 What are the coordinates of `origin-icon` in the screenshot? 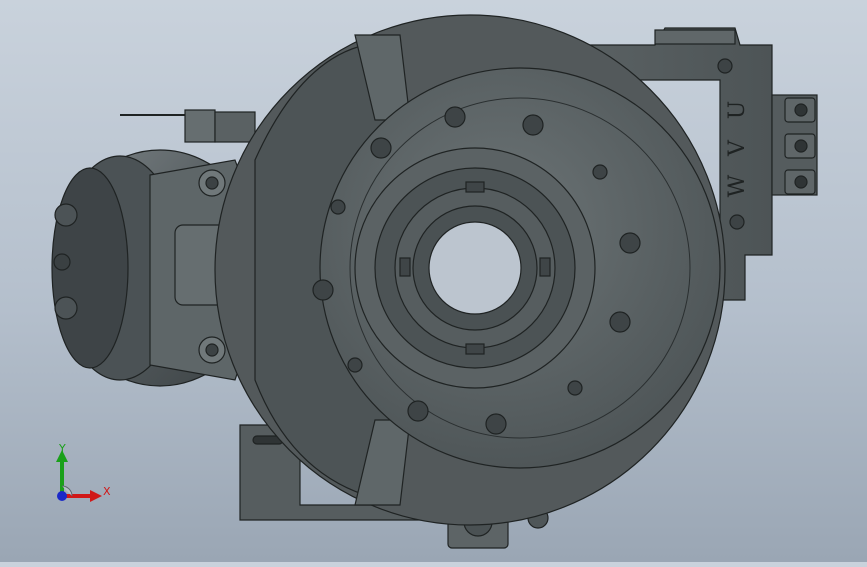 It's located at (62, 496).